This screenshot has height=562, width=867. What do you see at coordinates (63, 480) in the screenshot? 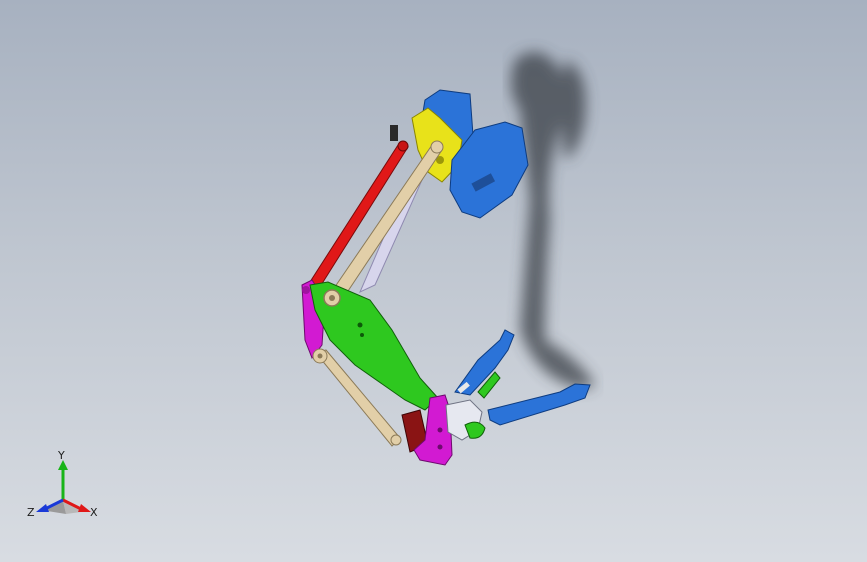
I see `y-axis-arrow` at bounding box center [63, 480].